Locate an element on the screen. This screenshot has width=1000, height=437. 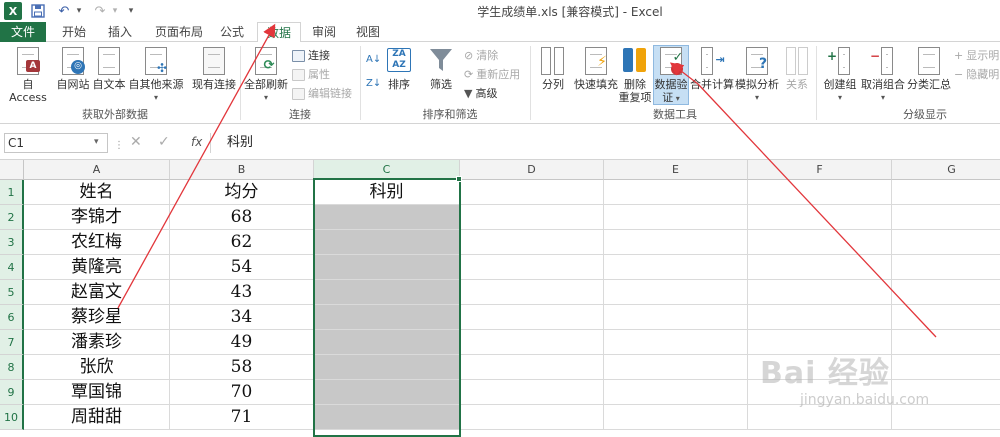
cell-b3: 62 is located at coordinates (242, 242).